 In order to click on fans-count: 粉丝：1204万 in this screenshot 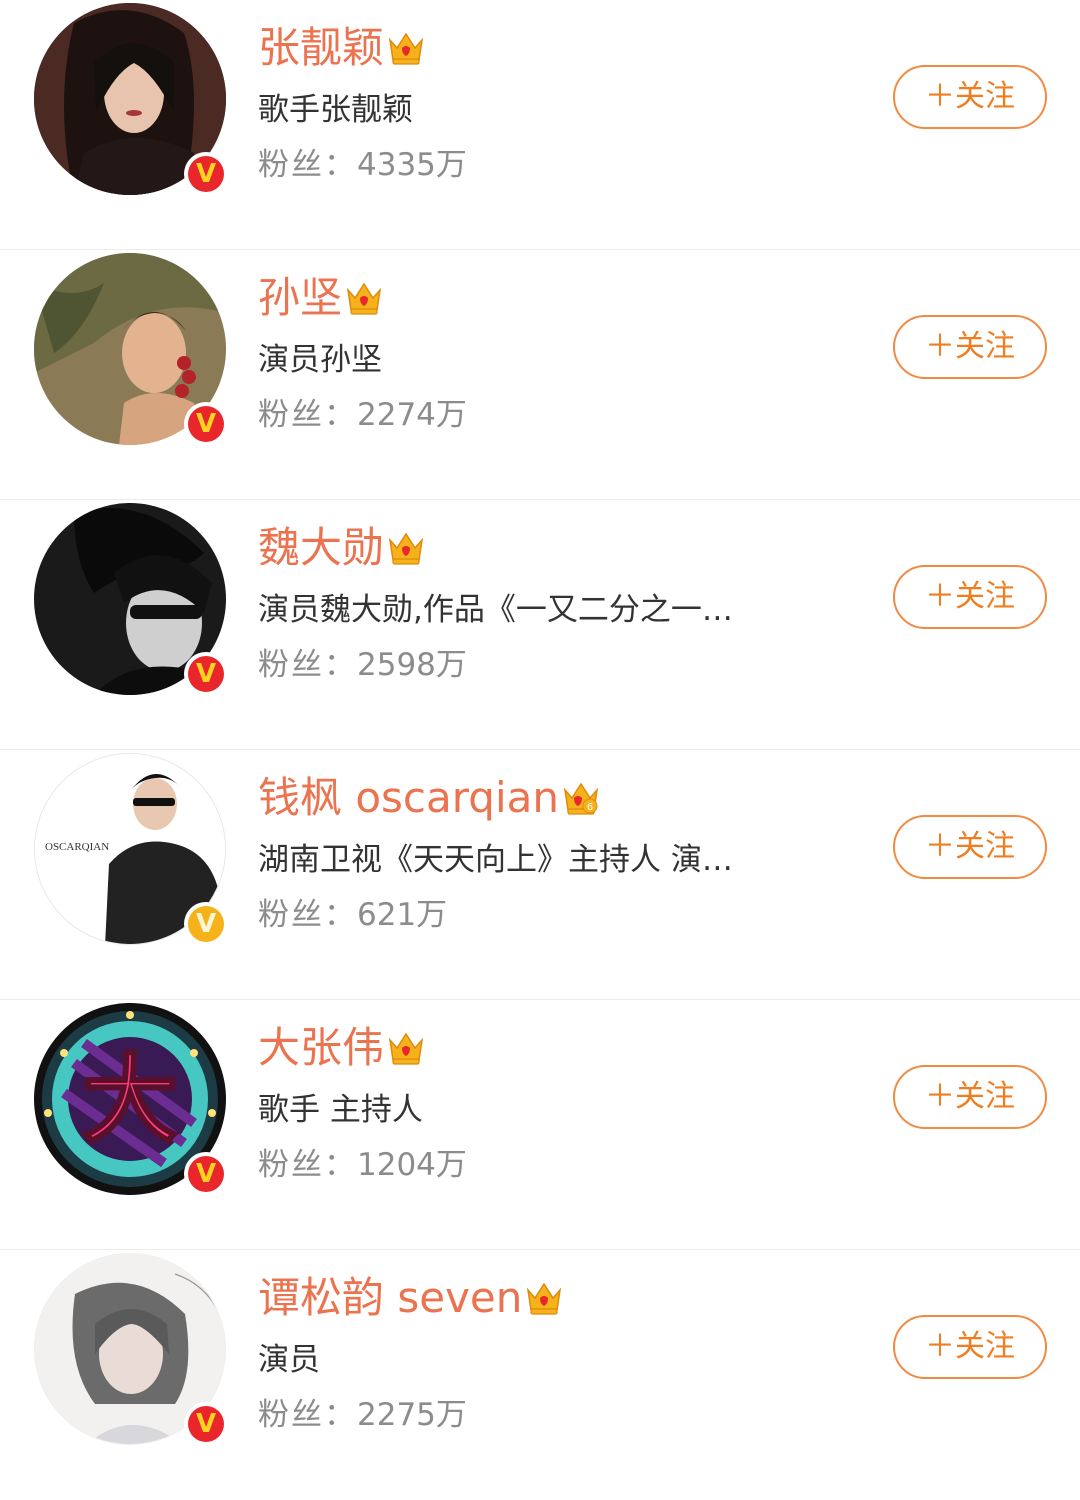, I will do `click(362, 1165)`.